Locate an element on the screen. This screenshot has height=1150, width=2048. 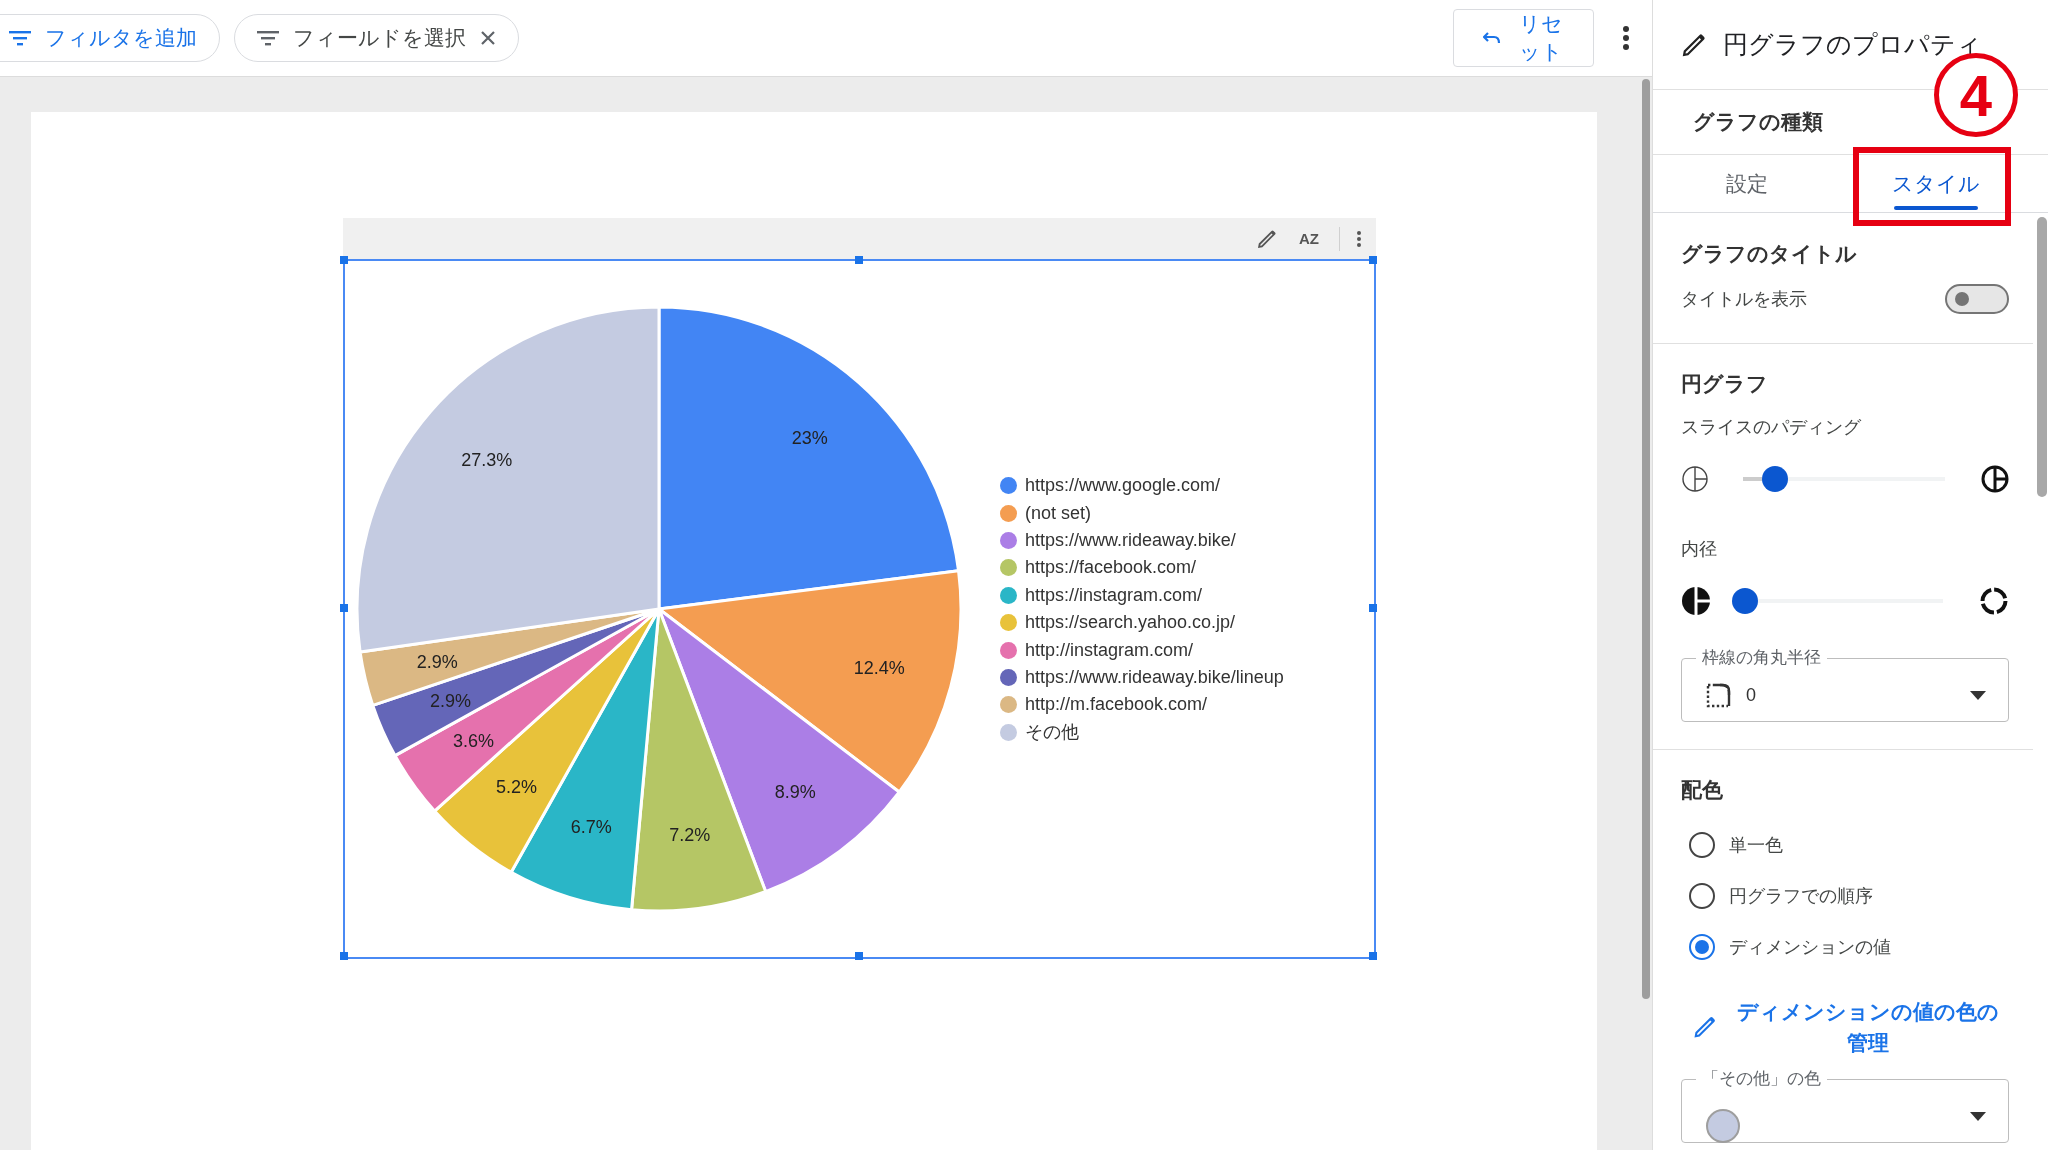
color-dropdown: 「その他」の色 is located at coordinates (1845, 1105).